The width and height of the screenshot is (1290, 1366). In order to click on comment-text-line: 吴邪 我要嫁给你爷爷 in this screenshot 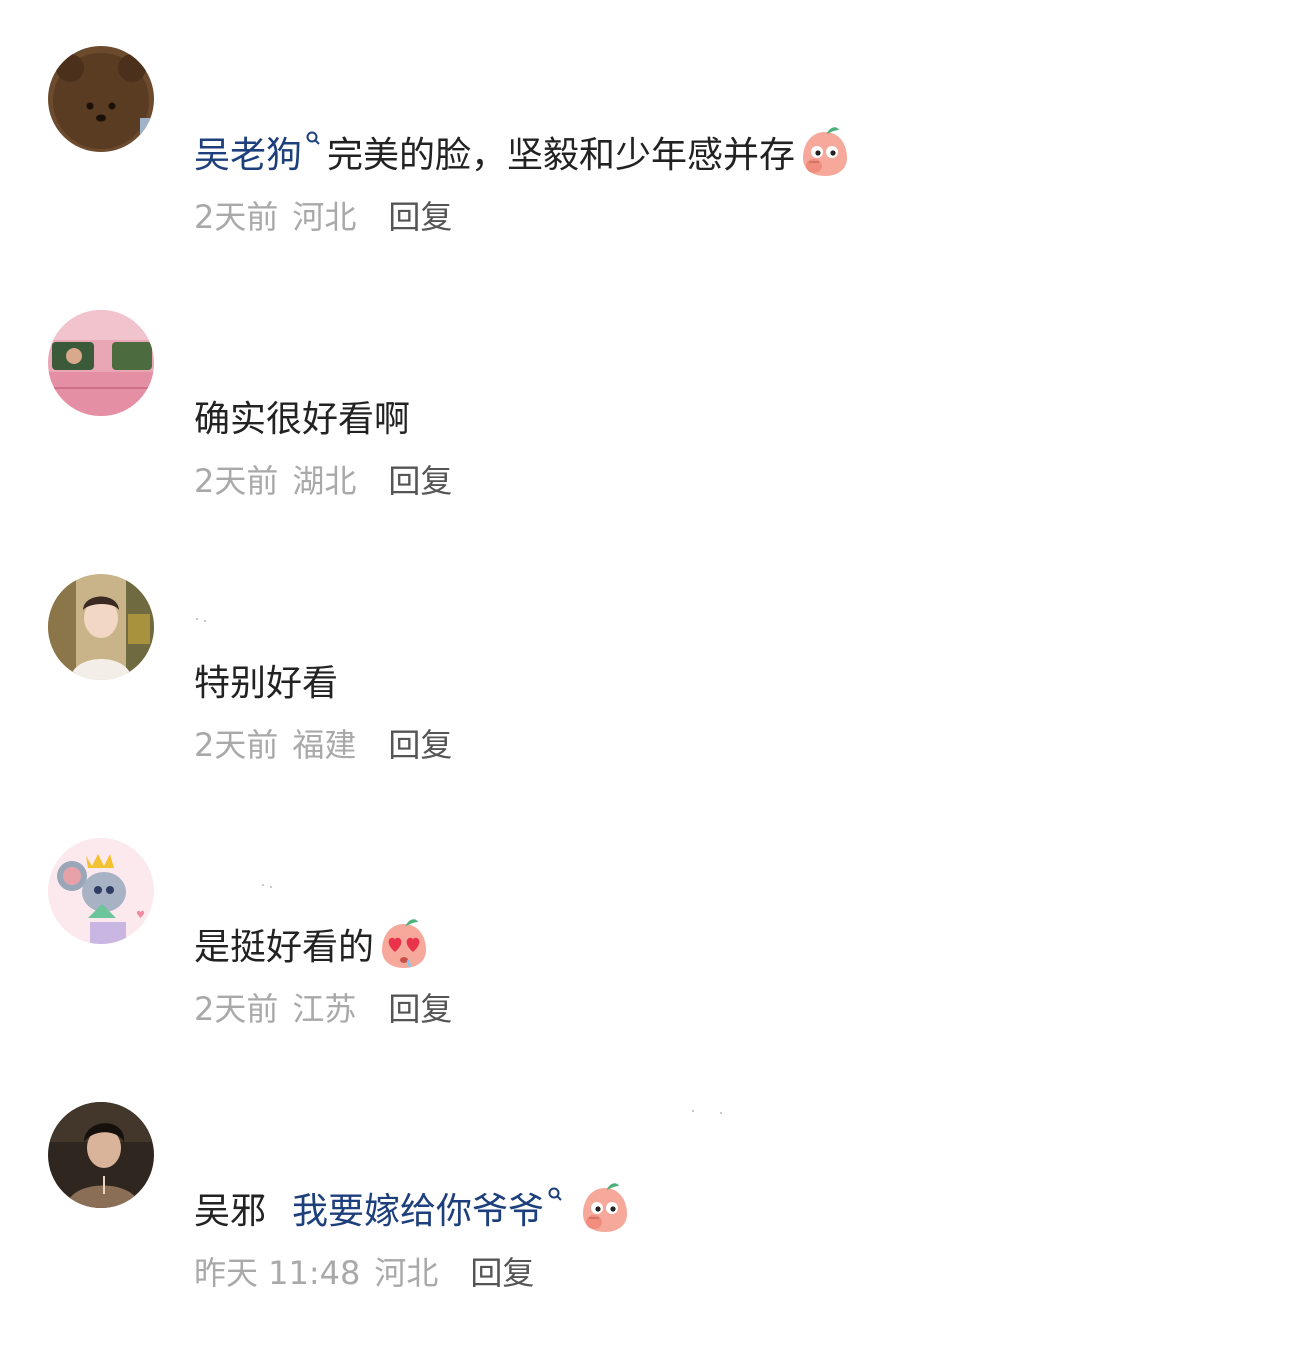, I will do `click(412, 1208)`.